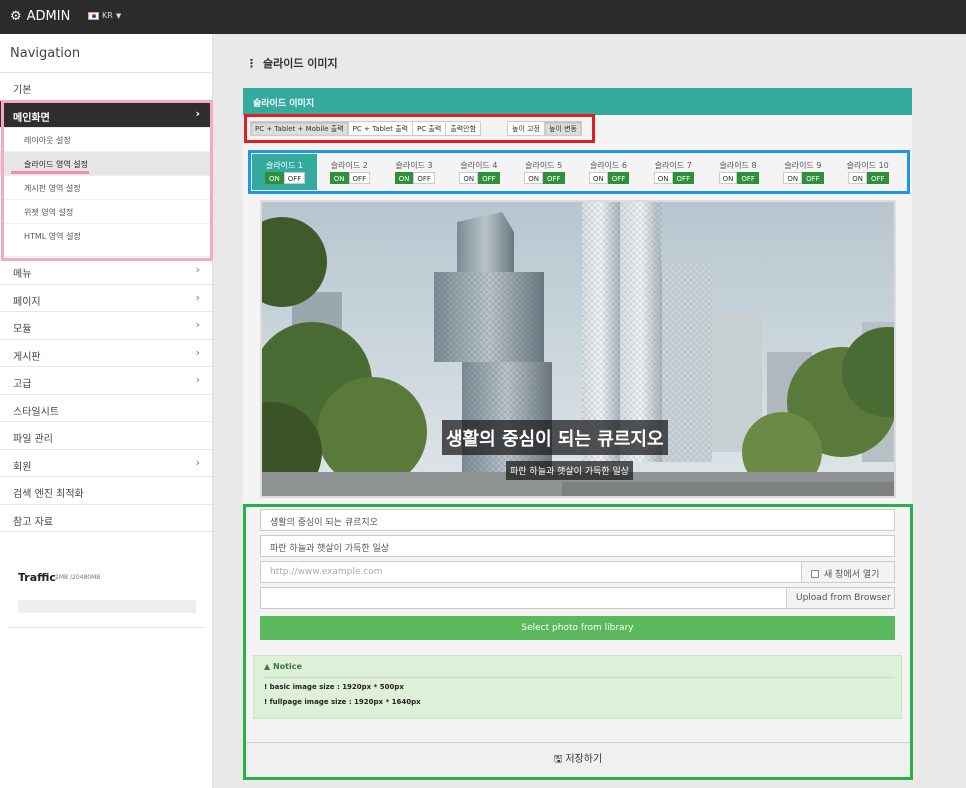 Image resolution: width=966 pixels, height=788 pixels. Describe the element at coordinates (22, 274) in the screenshot. I see `sidebar-item-label: 메뉴` at that location.